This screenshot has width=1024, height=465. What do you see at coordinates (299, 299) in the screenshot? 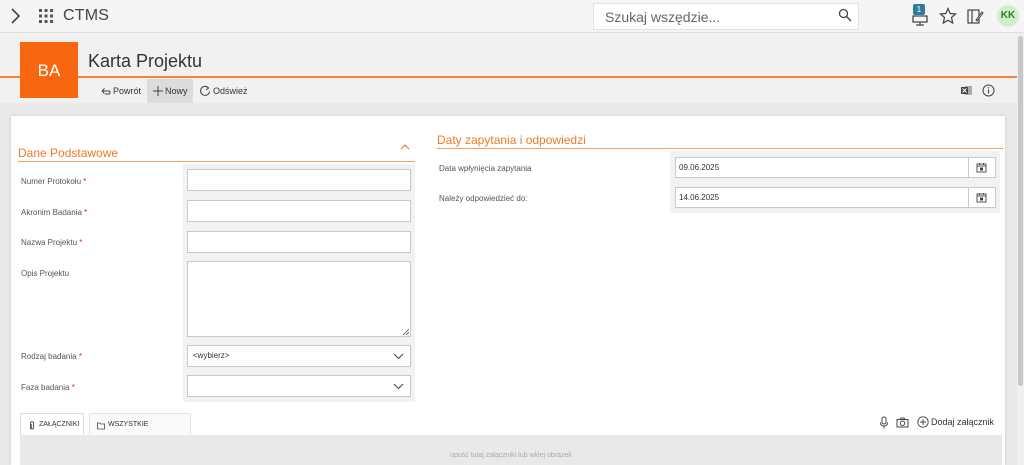
I see `project-description-textarea` at bounding box center [299, 299].